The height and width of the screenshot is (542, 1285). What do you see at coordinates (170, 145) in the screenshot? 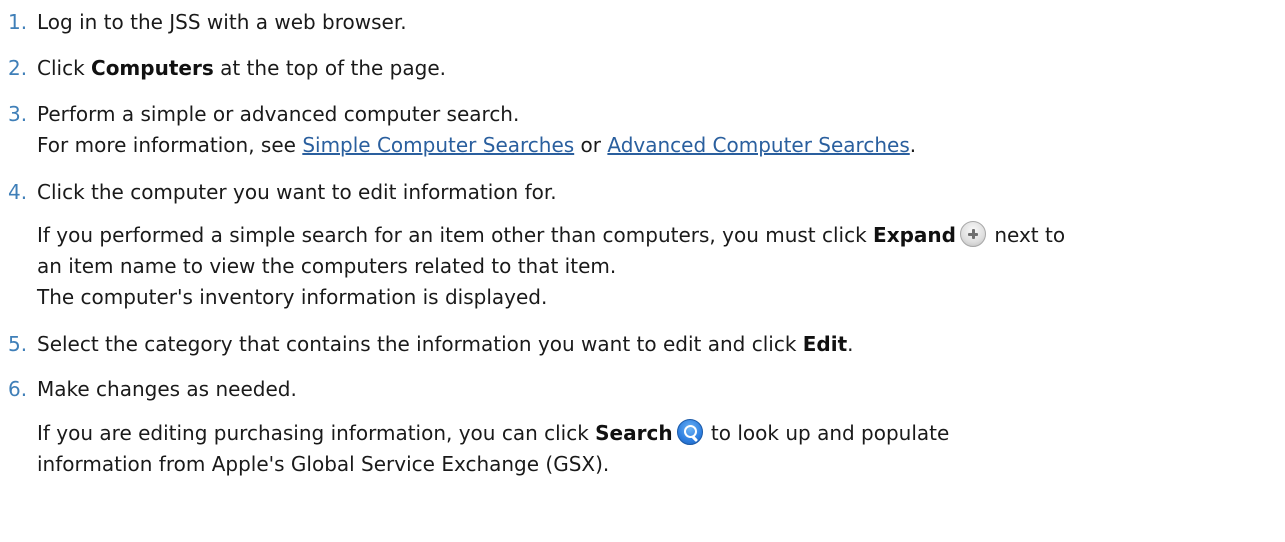
I see `step-3-line-2-pre: For more information, see` at bounding box center [170, 145].